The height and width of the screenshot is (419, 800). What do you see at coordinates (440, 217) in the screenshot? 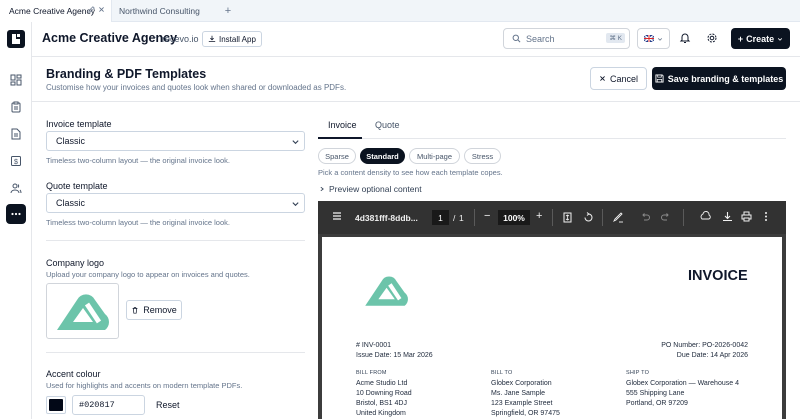
I see `pdf-page-input: 1` at bounding box center [440, 217].